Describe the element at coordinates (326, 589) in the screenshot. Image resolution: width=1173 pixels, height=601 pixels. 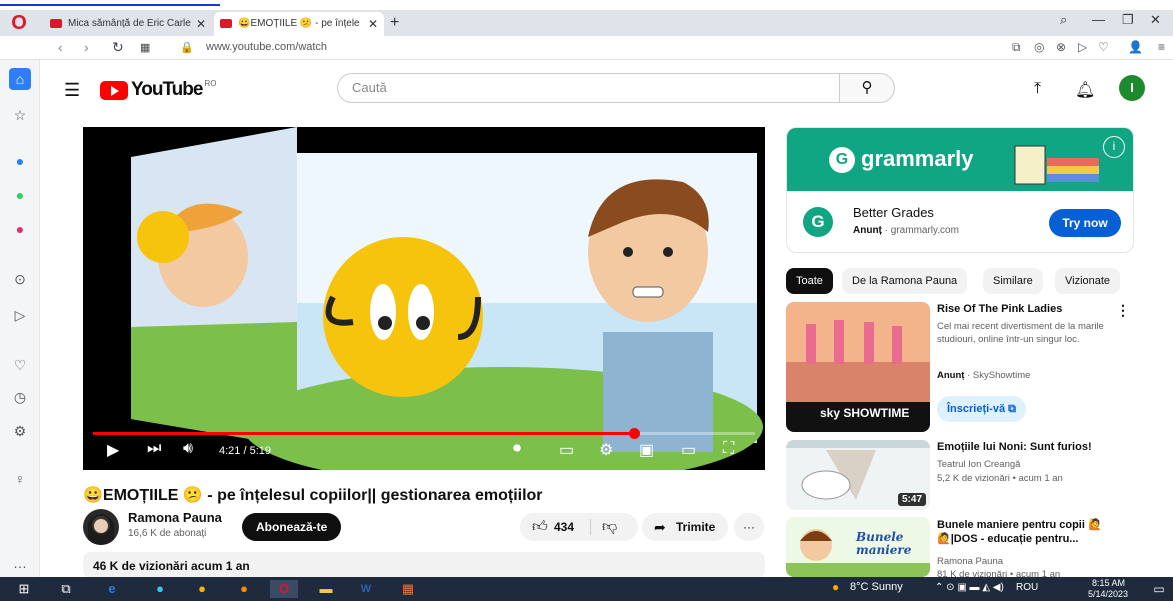
I see `file-explorer-icon: ▬` at that location.